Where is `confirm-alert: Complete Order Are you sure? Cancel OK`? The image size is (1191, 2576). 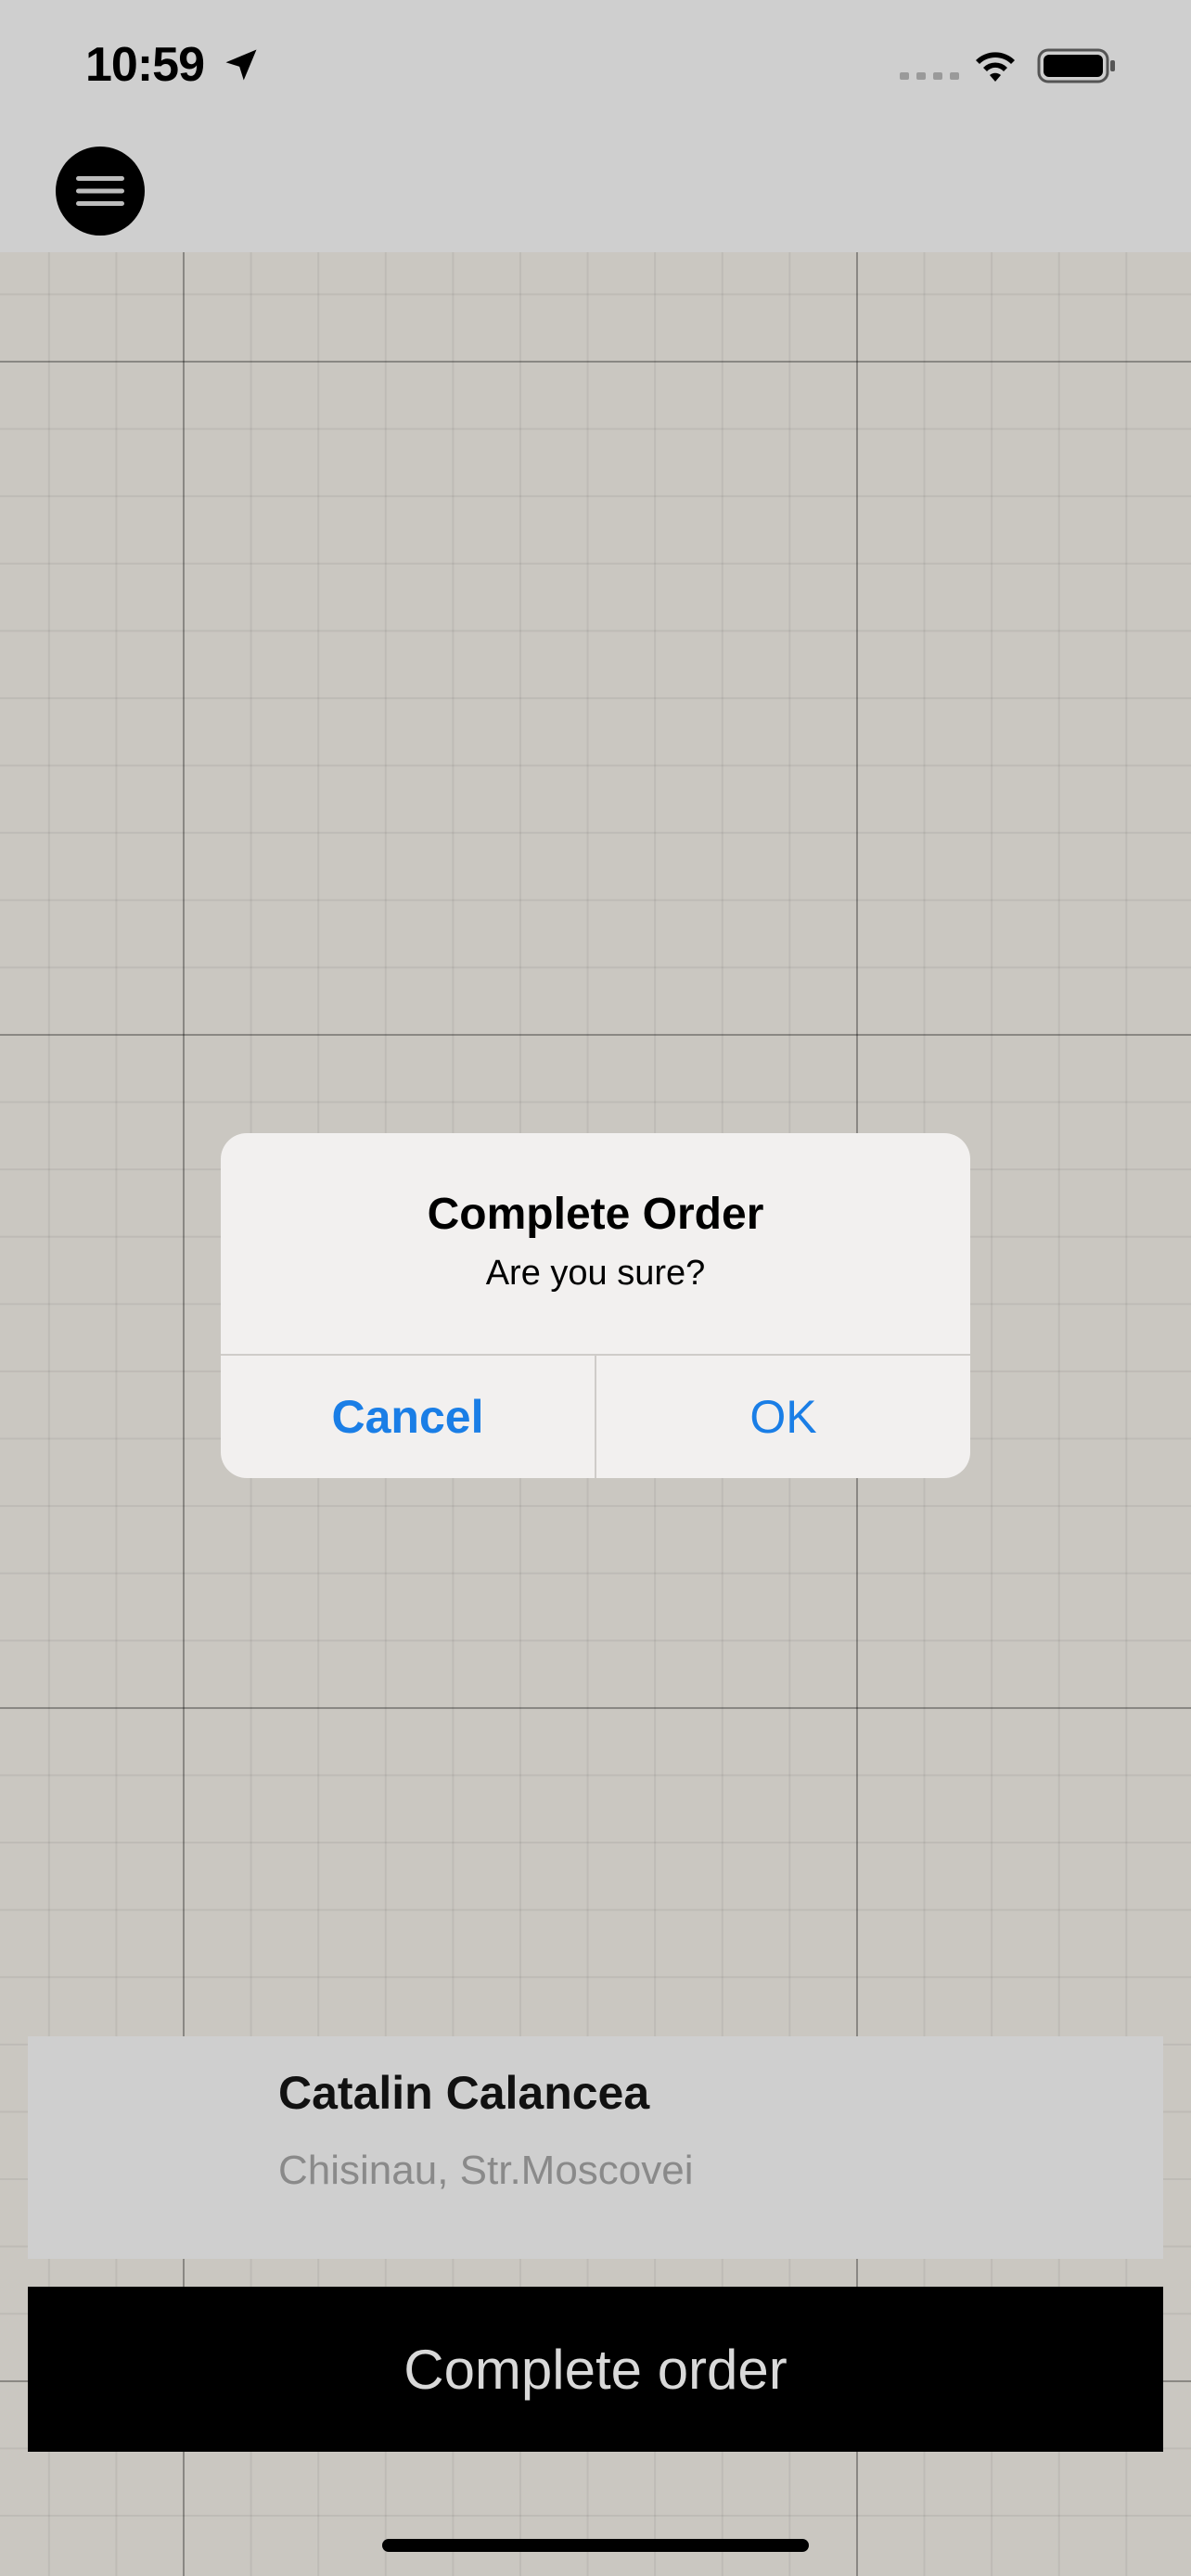
confirm-alert: Complete Order Are you sure? Cancel OK is located at coordinates (595, 1305).